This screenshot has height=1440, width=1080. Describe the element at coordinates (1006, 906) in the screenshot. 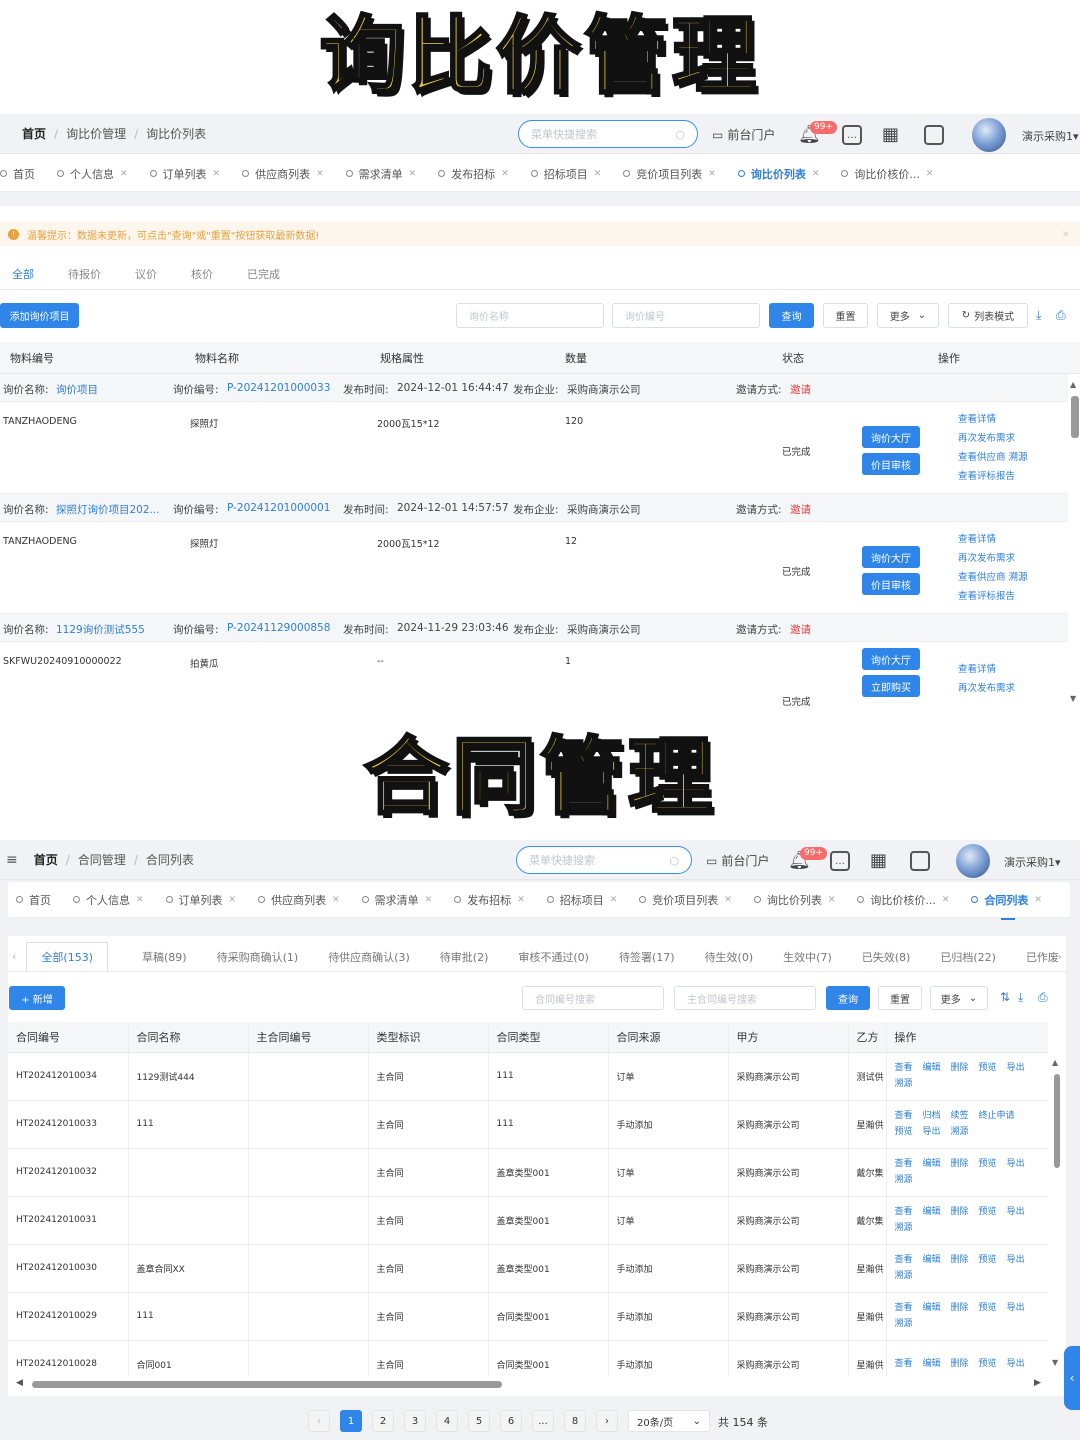

I see `tab-10: 合同列表 ✕` at that location.